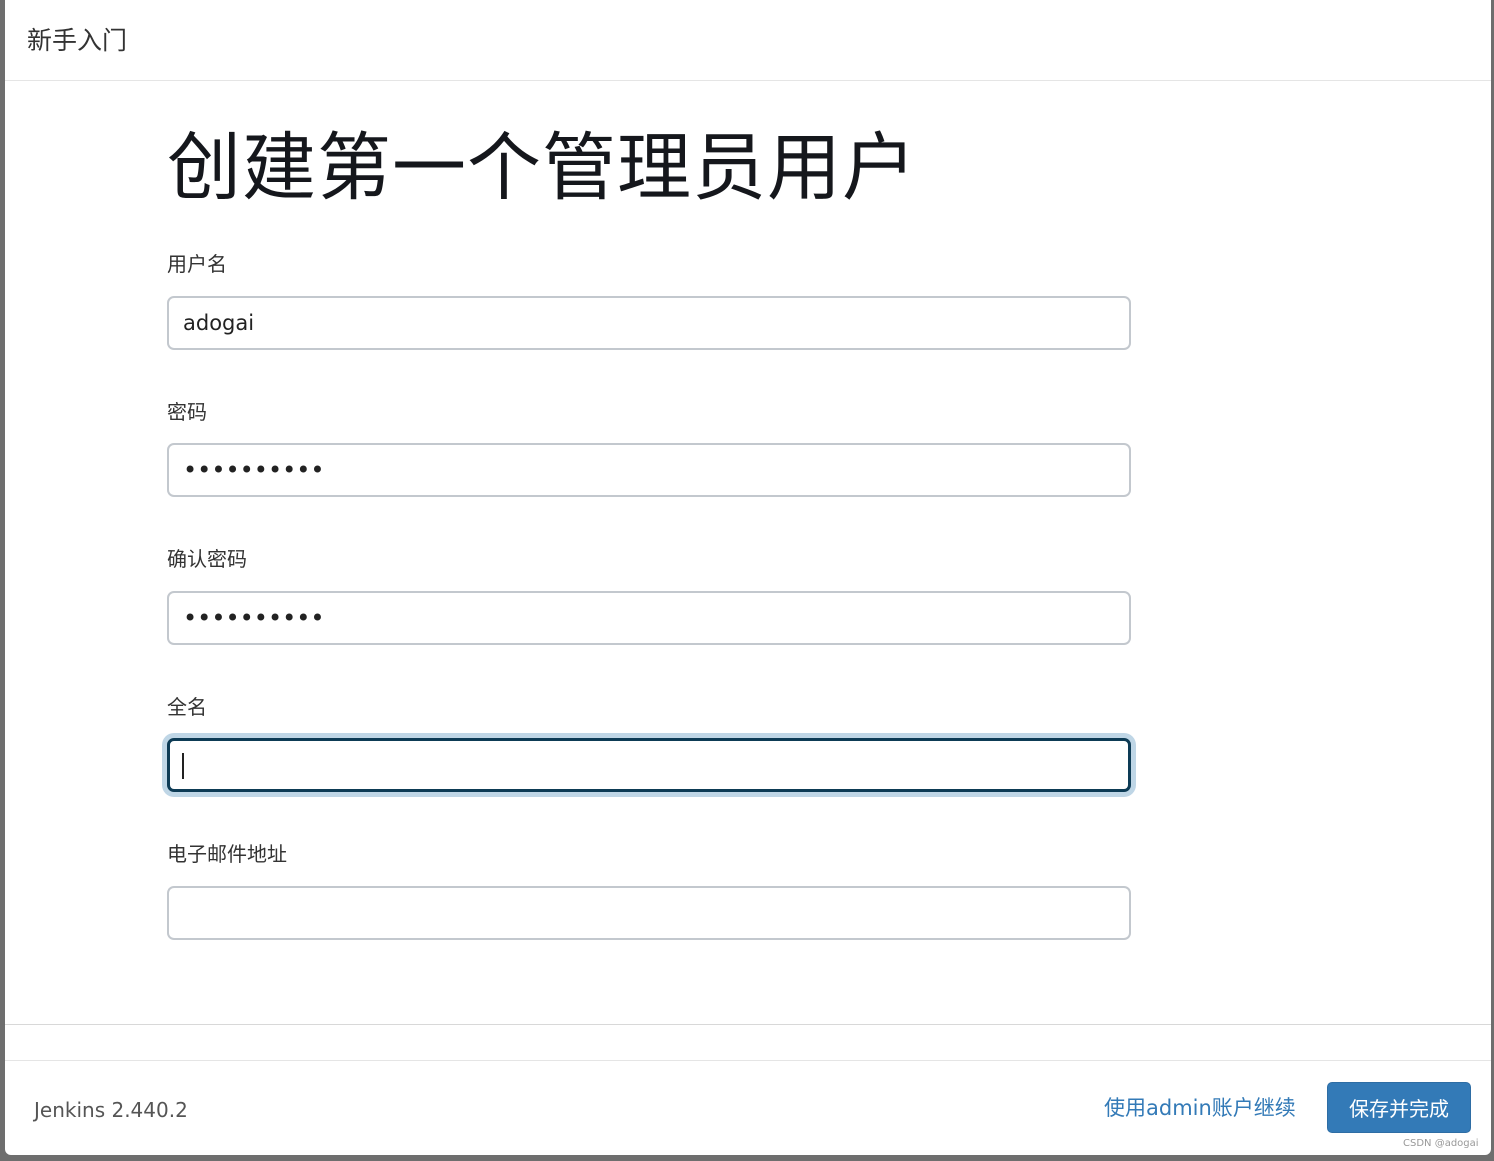 This screenshot has height=1161, width=1494. What do you see at coordinates (748, 40) in the screenshot?
I see `dialog-header: 新手入门` at bounding box center [748, 40].